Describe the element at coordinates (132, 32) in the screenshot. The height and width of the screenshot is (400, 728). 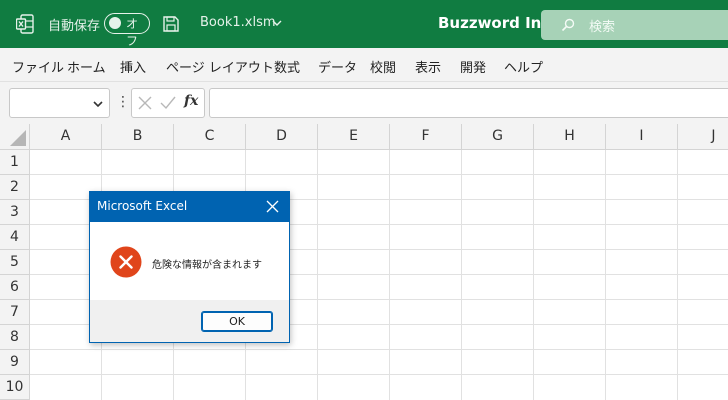
I see `autosave-toggle-state: オフ` at that location.